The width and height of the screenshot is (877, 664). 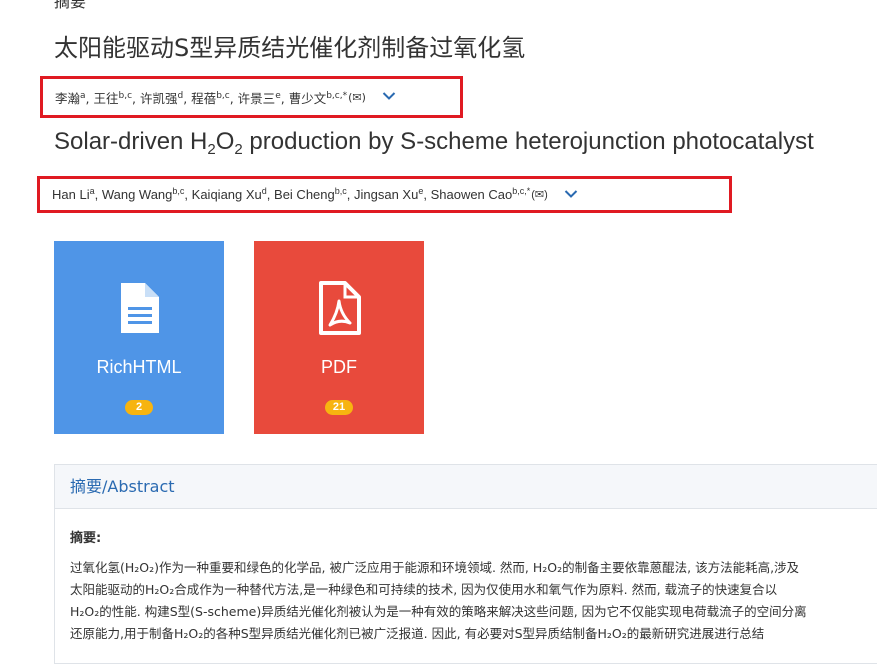 I want to click on author-name-text: Jingsan Xu, so click(x=386, y=194).